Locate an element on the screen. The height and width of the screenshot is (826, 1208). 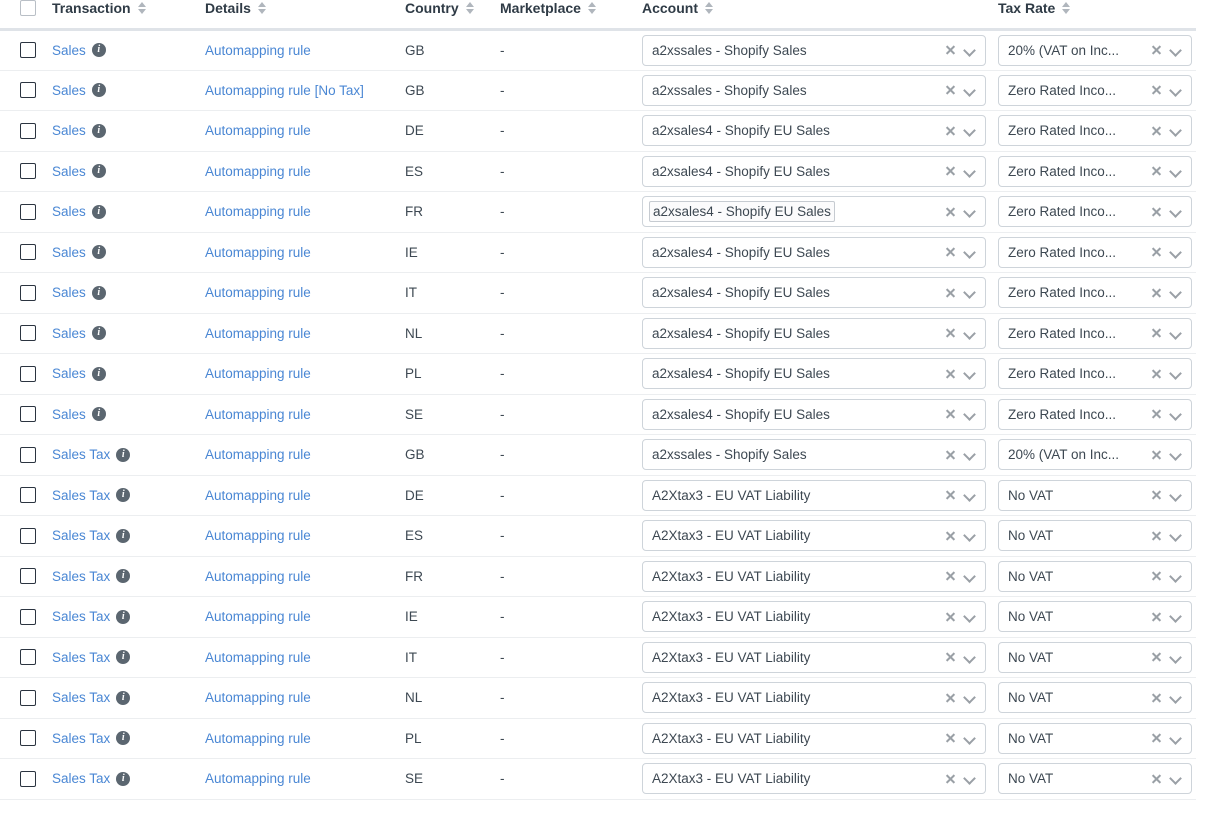
header-account: Account is located at coordinates (820, 15).